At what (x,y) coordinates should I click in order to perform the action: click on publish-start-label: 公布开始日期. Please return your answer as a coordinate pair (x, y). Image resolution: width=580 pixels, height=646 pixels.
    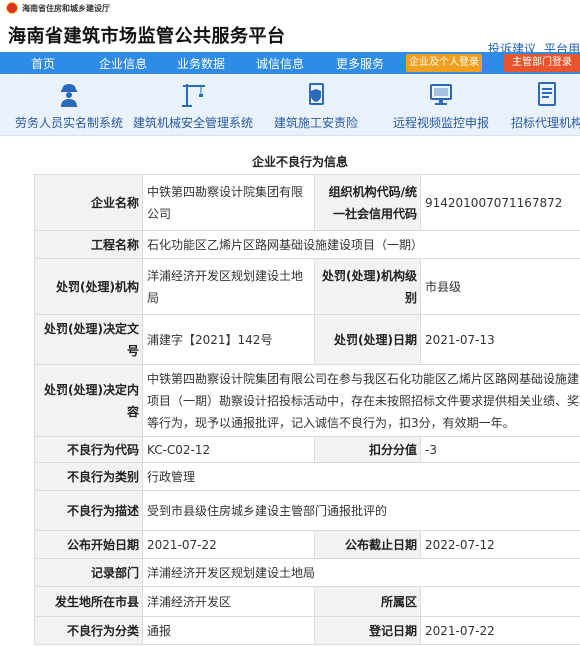
    Looking at the image, I should click on (88, 544).